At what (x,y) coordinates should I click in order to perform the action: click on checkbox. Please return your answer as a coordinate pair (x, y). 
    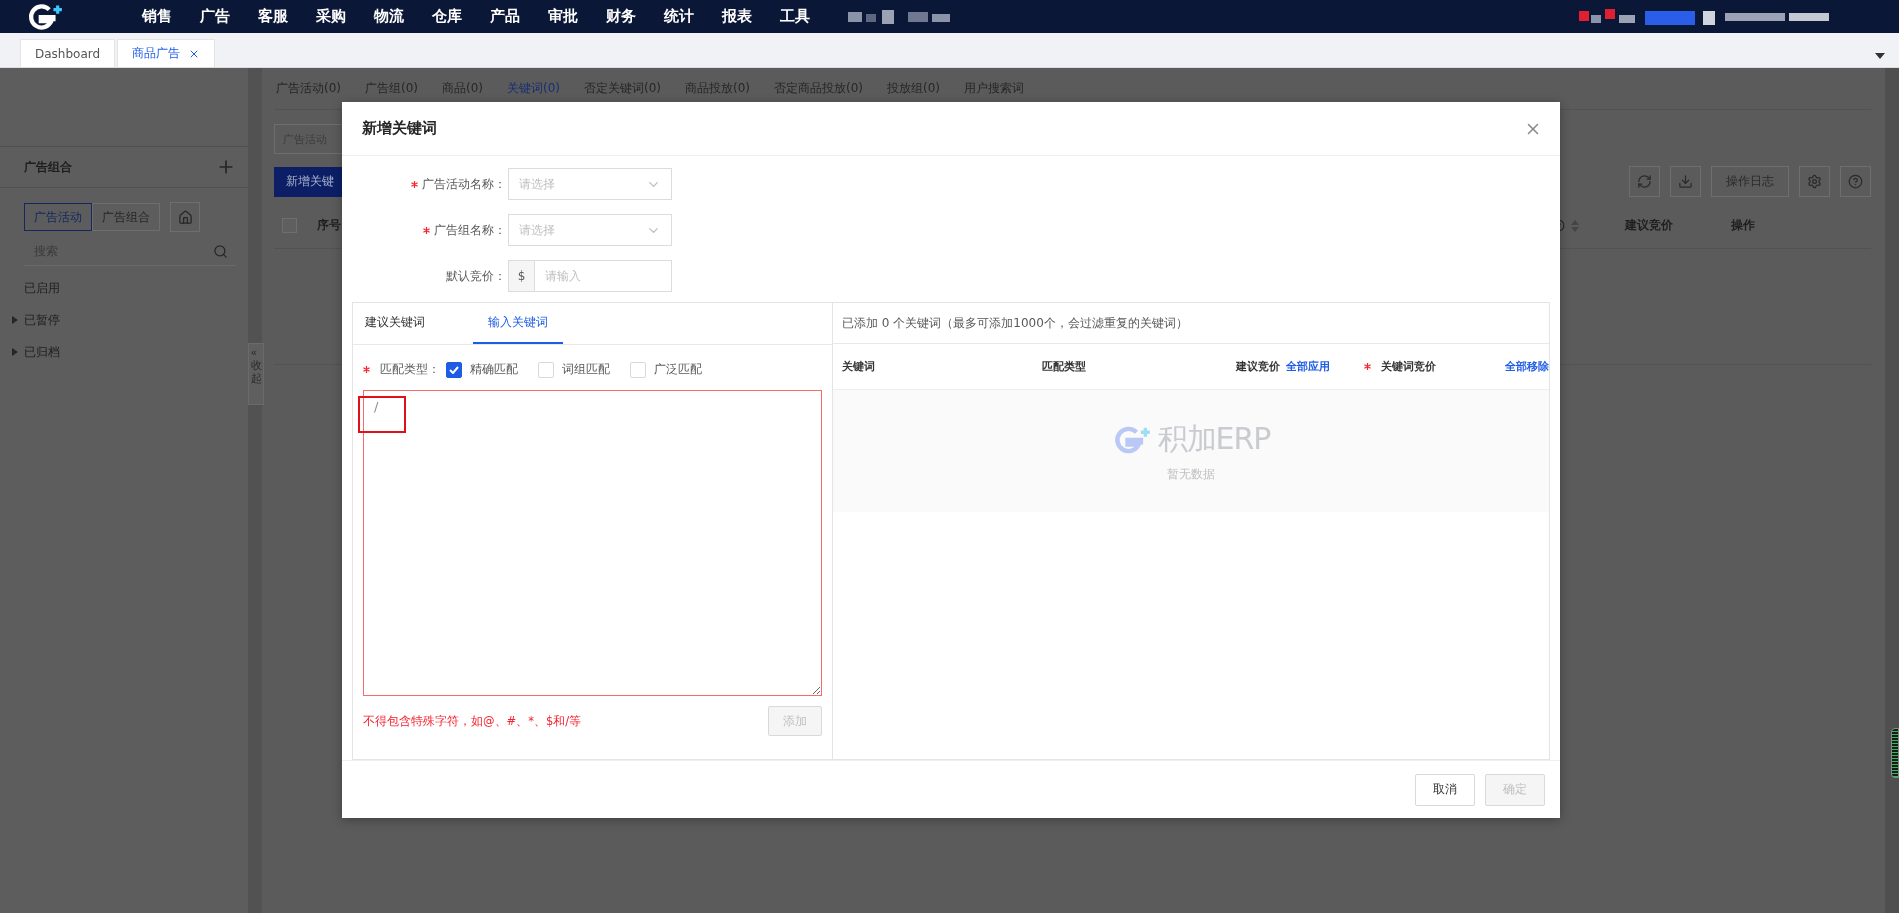
    Looking at the image, I should click on (454, 369).